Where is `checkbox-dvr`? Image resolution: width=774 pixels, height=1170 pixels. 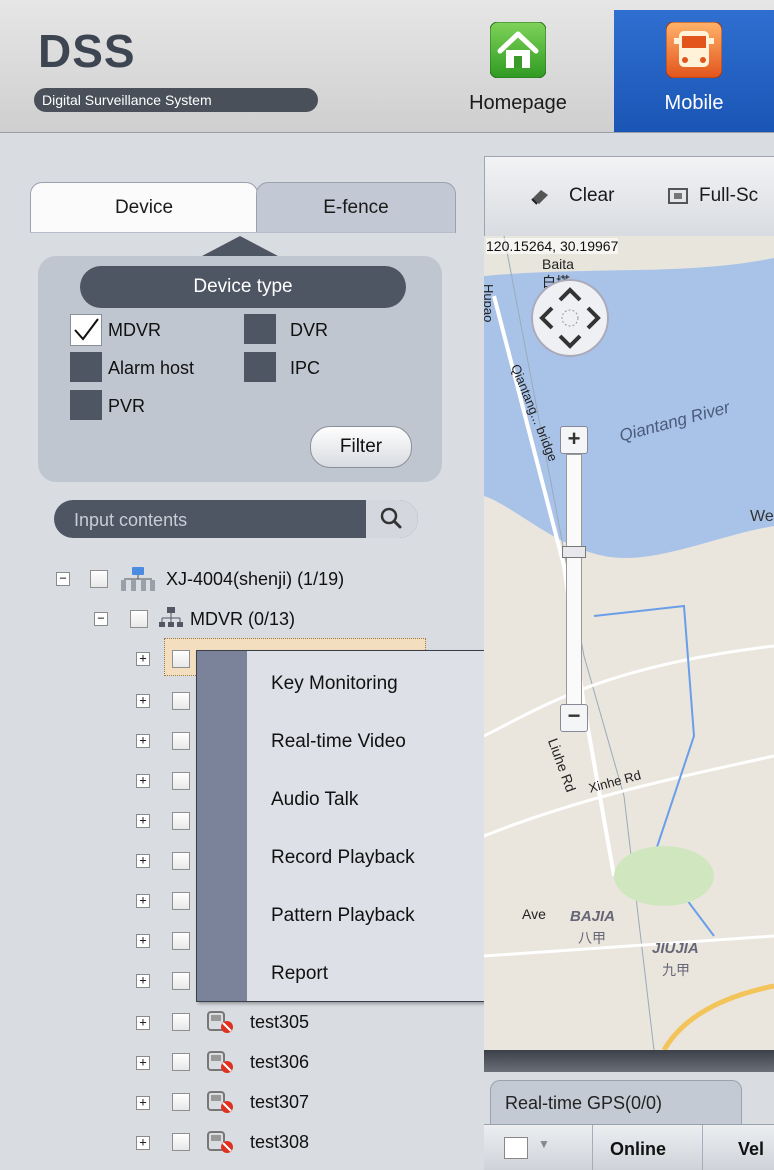
checkbox-dvr is located at coordinates (260, 329).